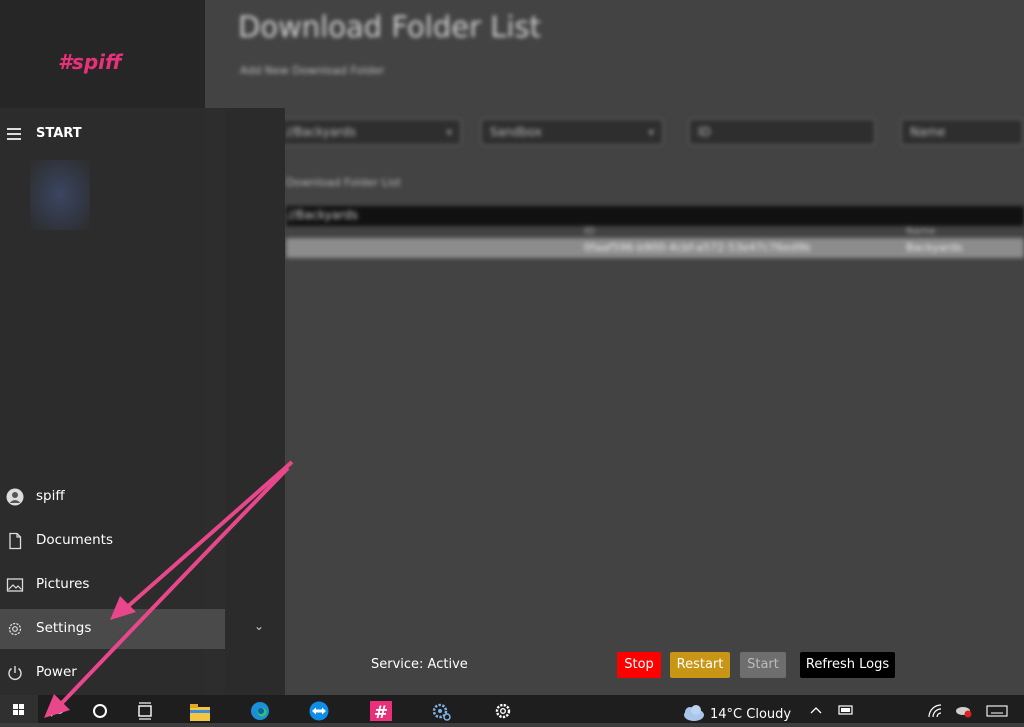  Describe the element at coordinates (100, 710) in the screenshot. I see `cortana-icon` at that location.